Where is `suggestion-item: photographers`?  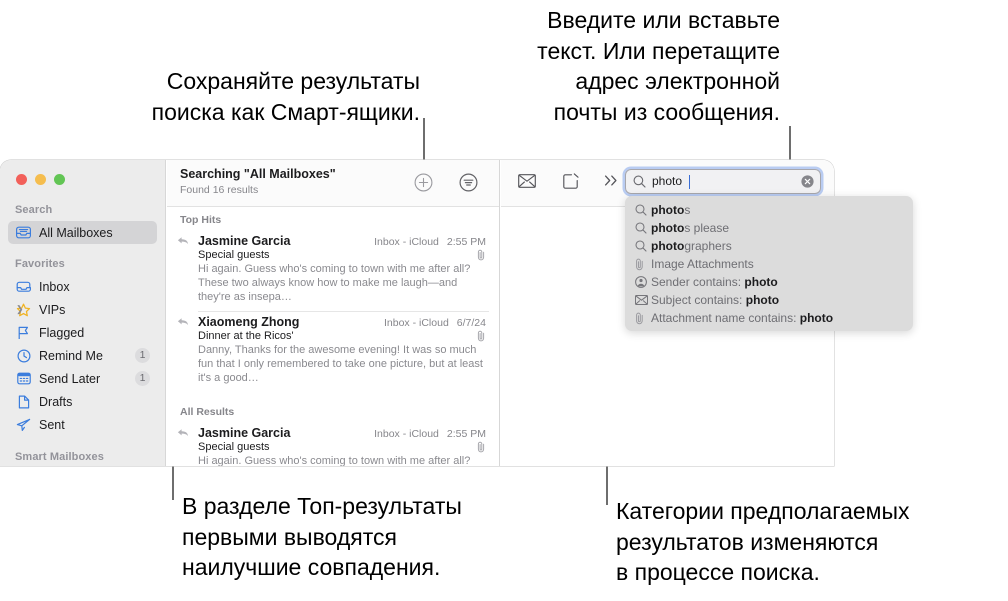
suggestion-item: photographers is located at coordinates (769, 246).